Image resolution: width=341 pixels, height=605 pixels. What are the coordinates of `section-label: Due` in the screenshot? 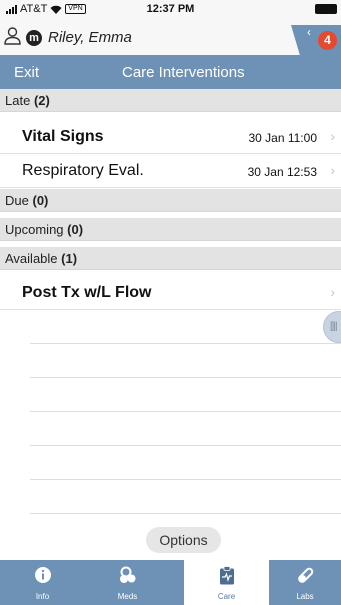 It's located at (17, 200).